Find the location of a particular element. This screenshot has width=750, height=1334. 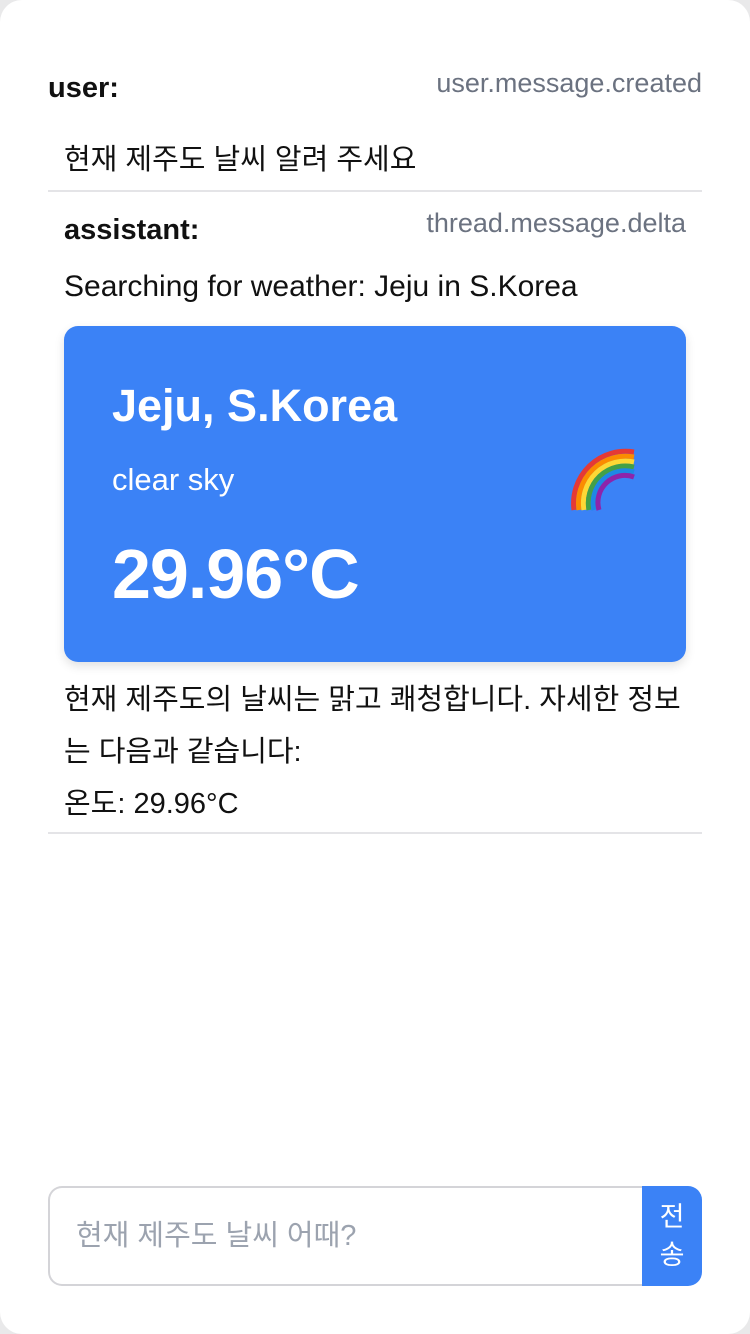

message-composer: 전송 is located at coordinates (375, 1236).